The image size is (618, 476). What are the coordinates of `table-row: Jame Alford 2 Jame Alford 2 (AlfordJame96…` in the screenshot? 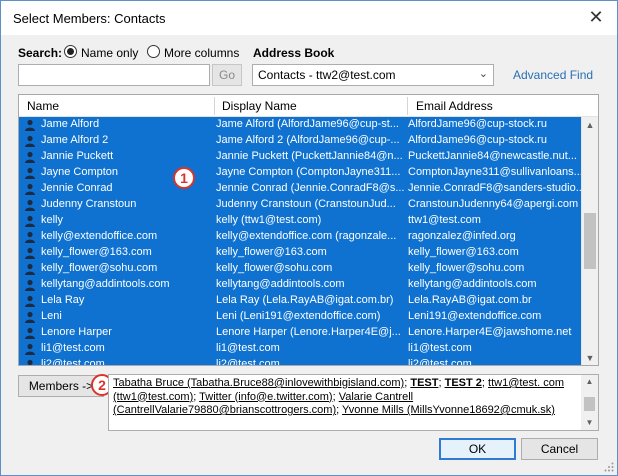 It's located at (300, 141).